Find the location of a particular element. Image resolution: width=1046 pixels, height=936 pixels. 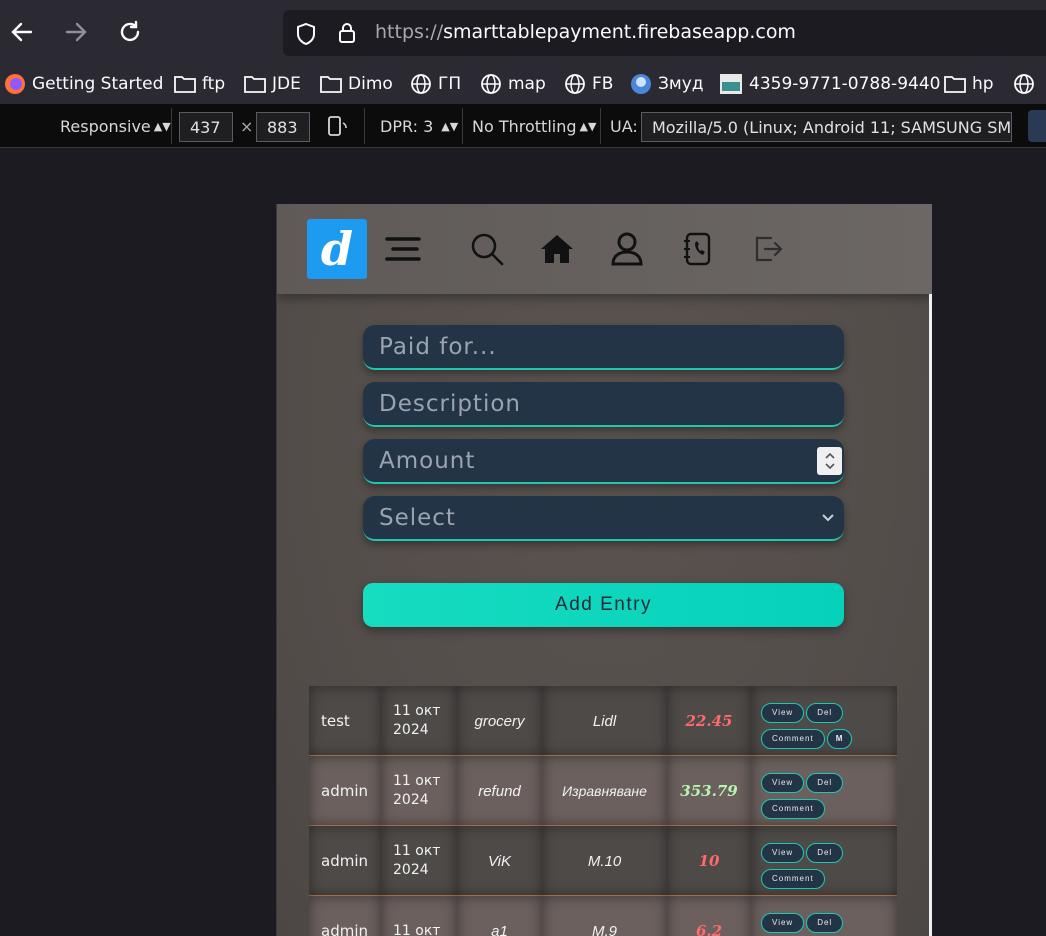

lock-icon is located at coordinates (347, 33).